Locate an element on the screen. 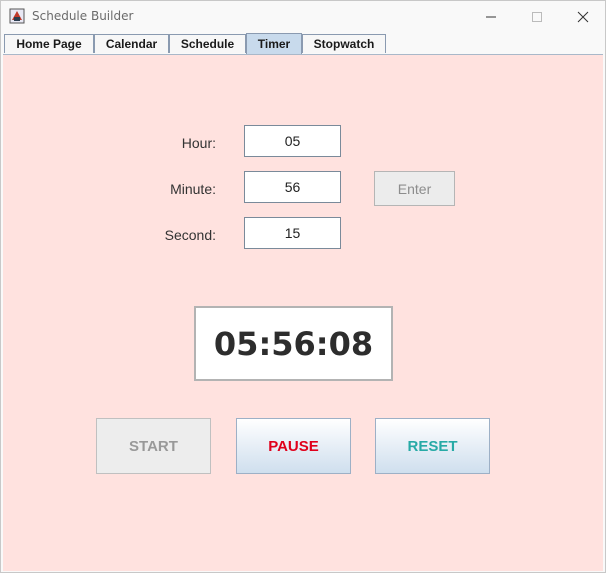  hour-field: 05 is located at coordinates (292, 141).